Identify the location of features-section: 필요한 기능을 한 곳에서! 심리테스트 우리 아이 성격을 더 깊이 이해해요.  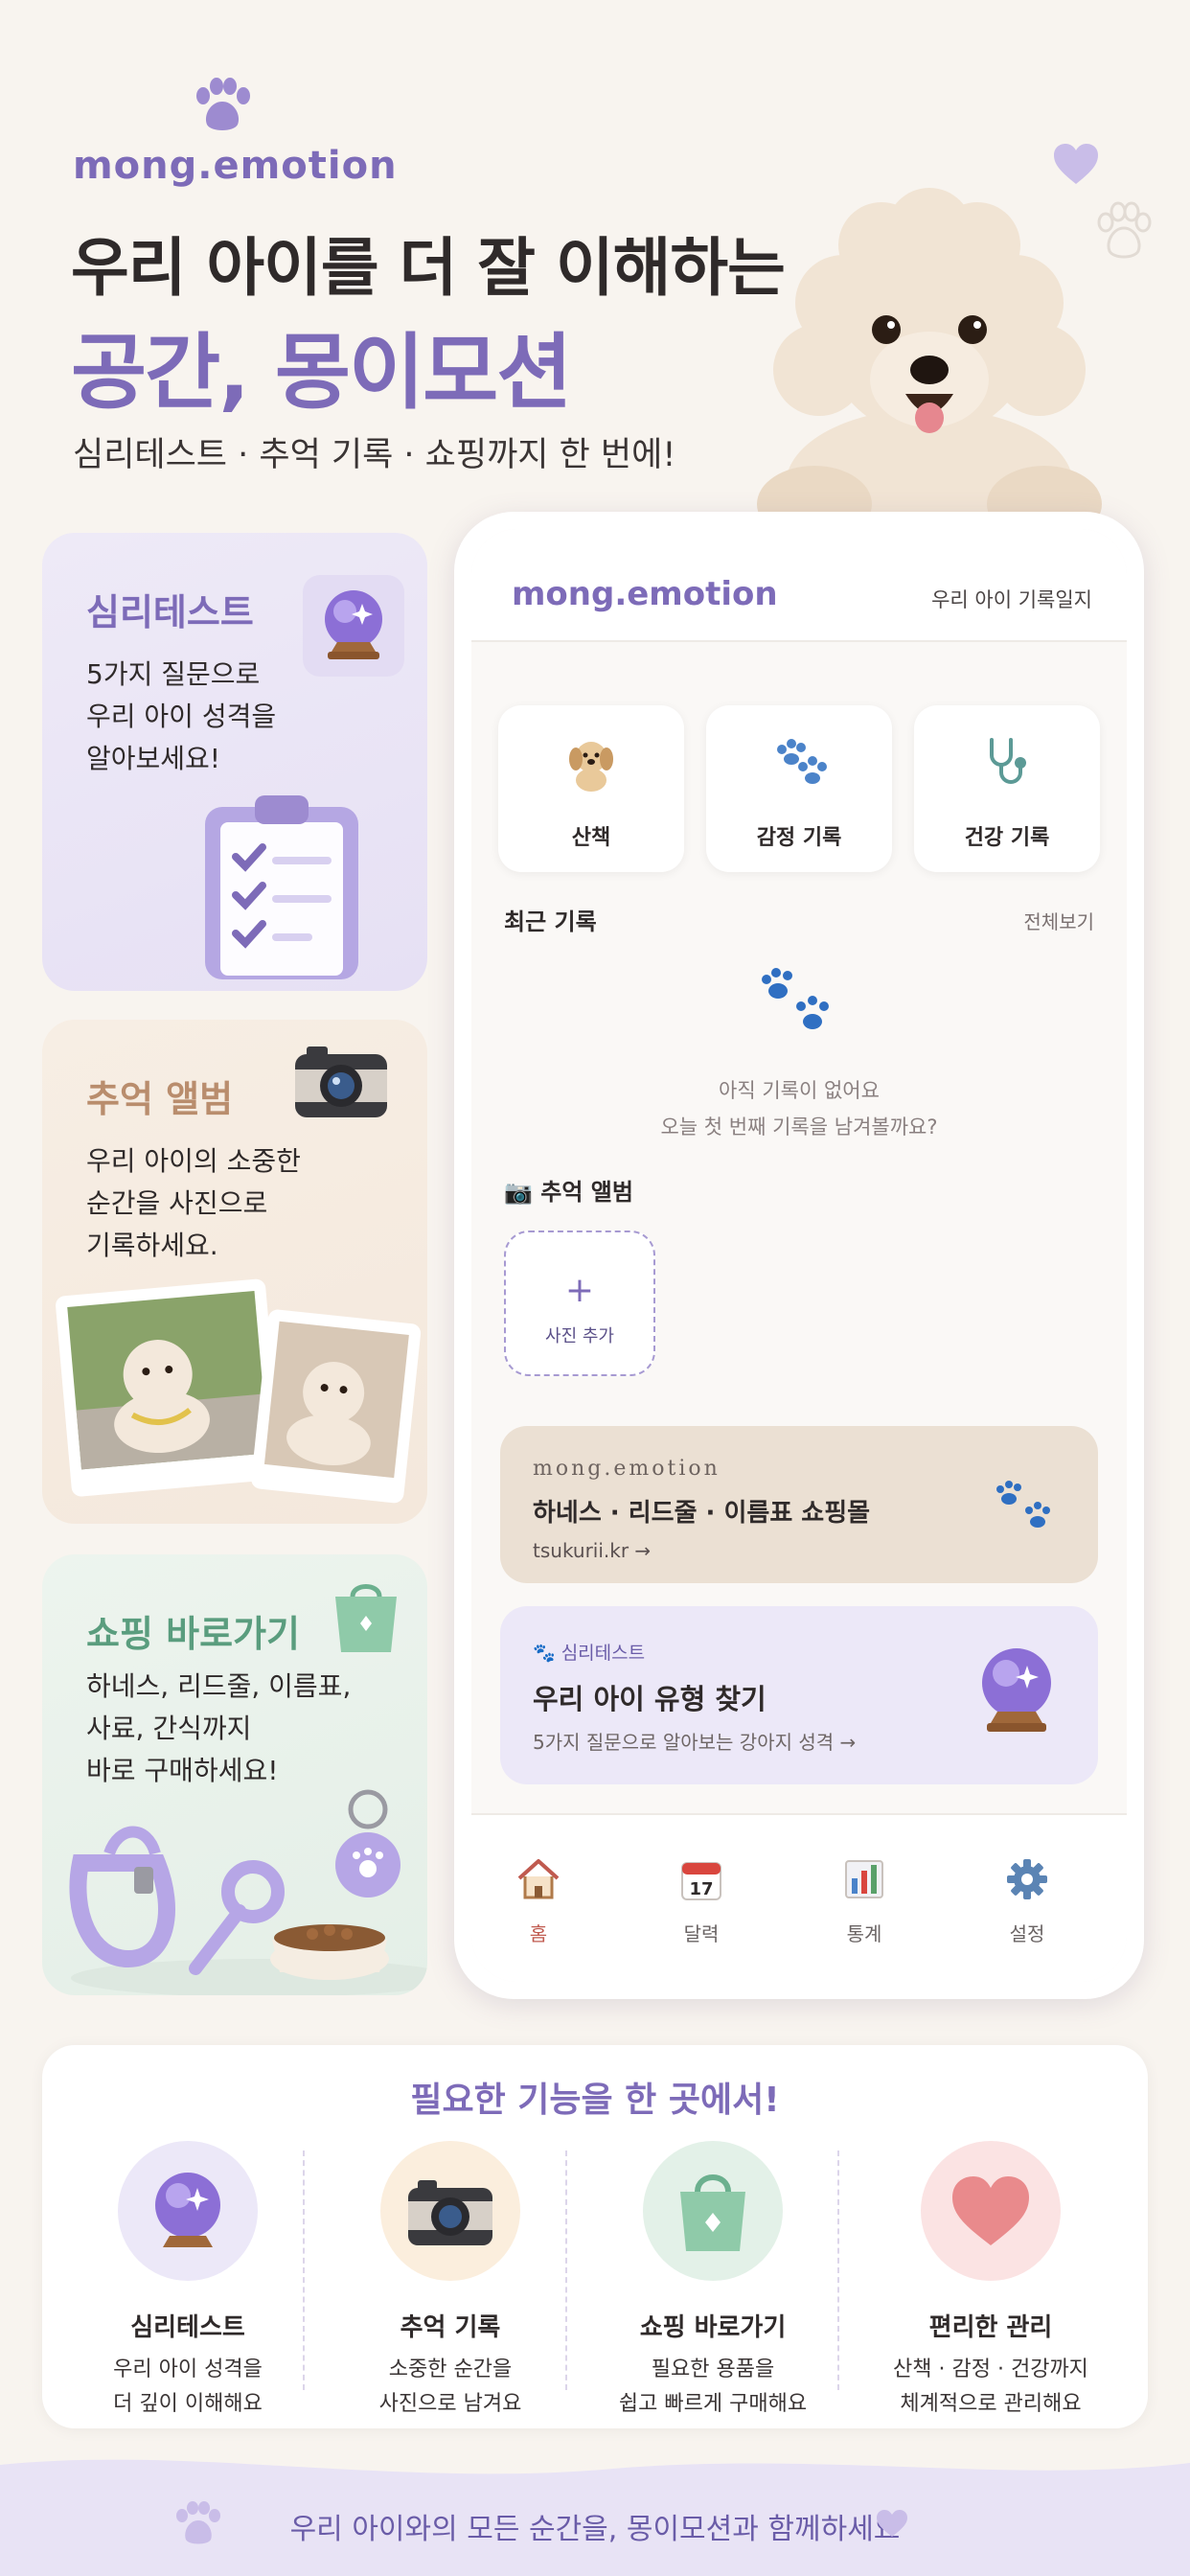
(595, 2236).